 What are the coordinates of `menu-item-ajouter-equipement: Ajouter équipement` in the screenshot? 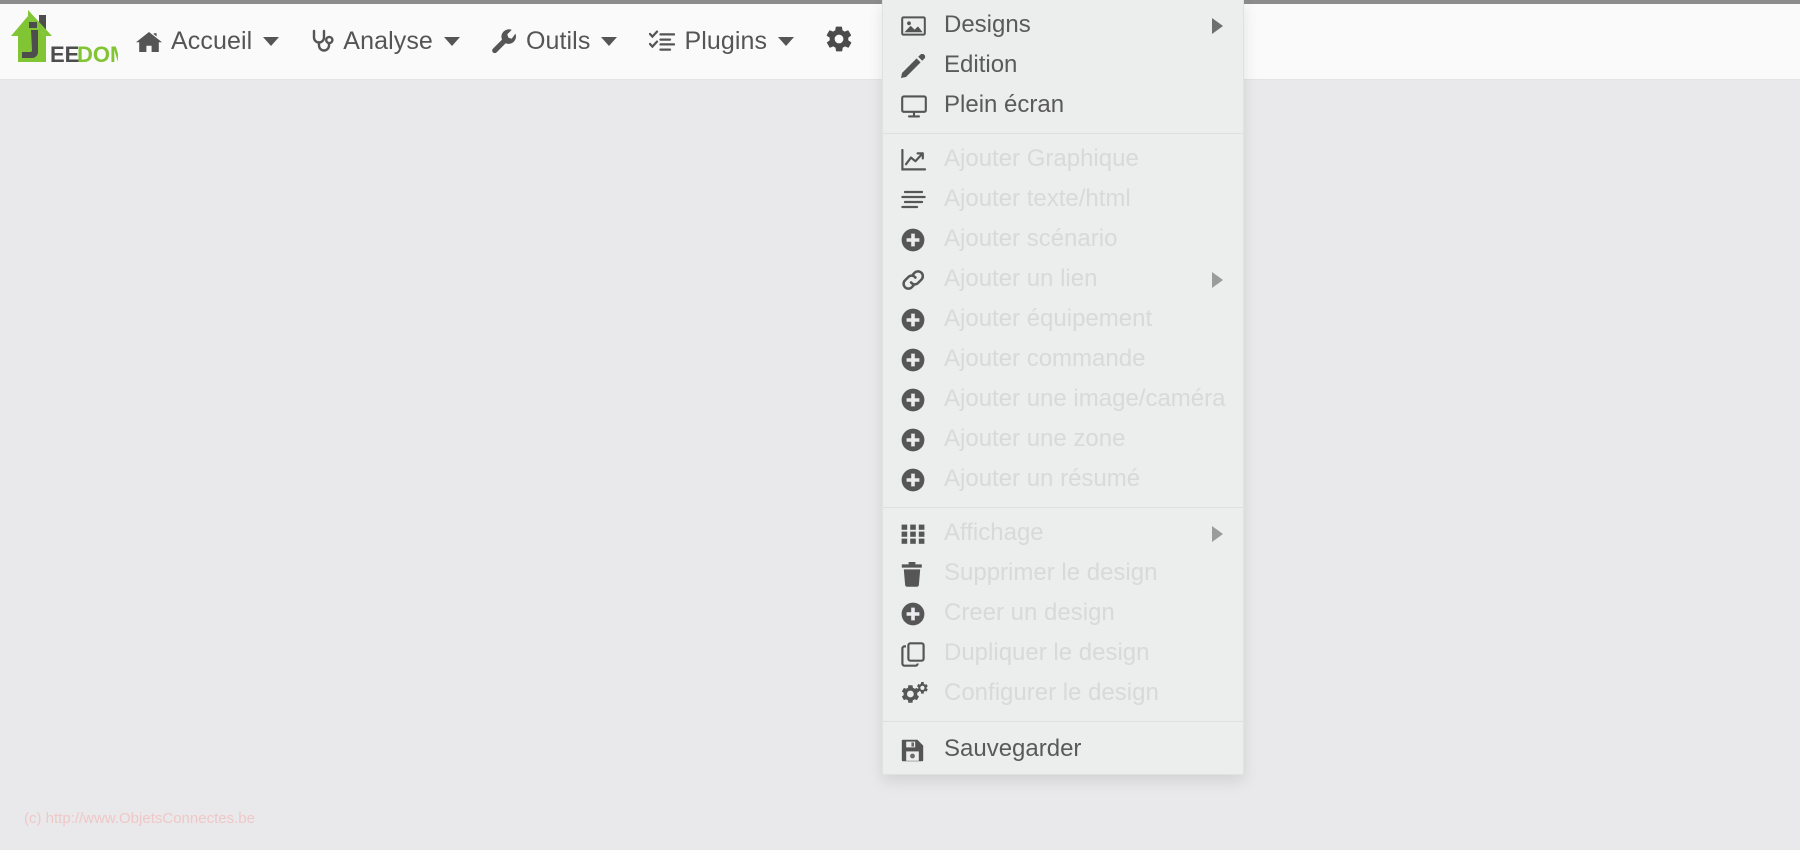 It's located at (1063, 320).